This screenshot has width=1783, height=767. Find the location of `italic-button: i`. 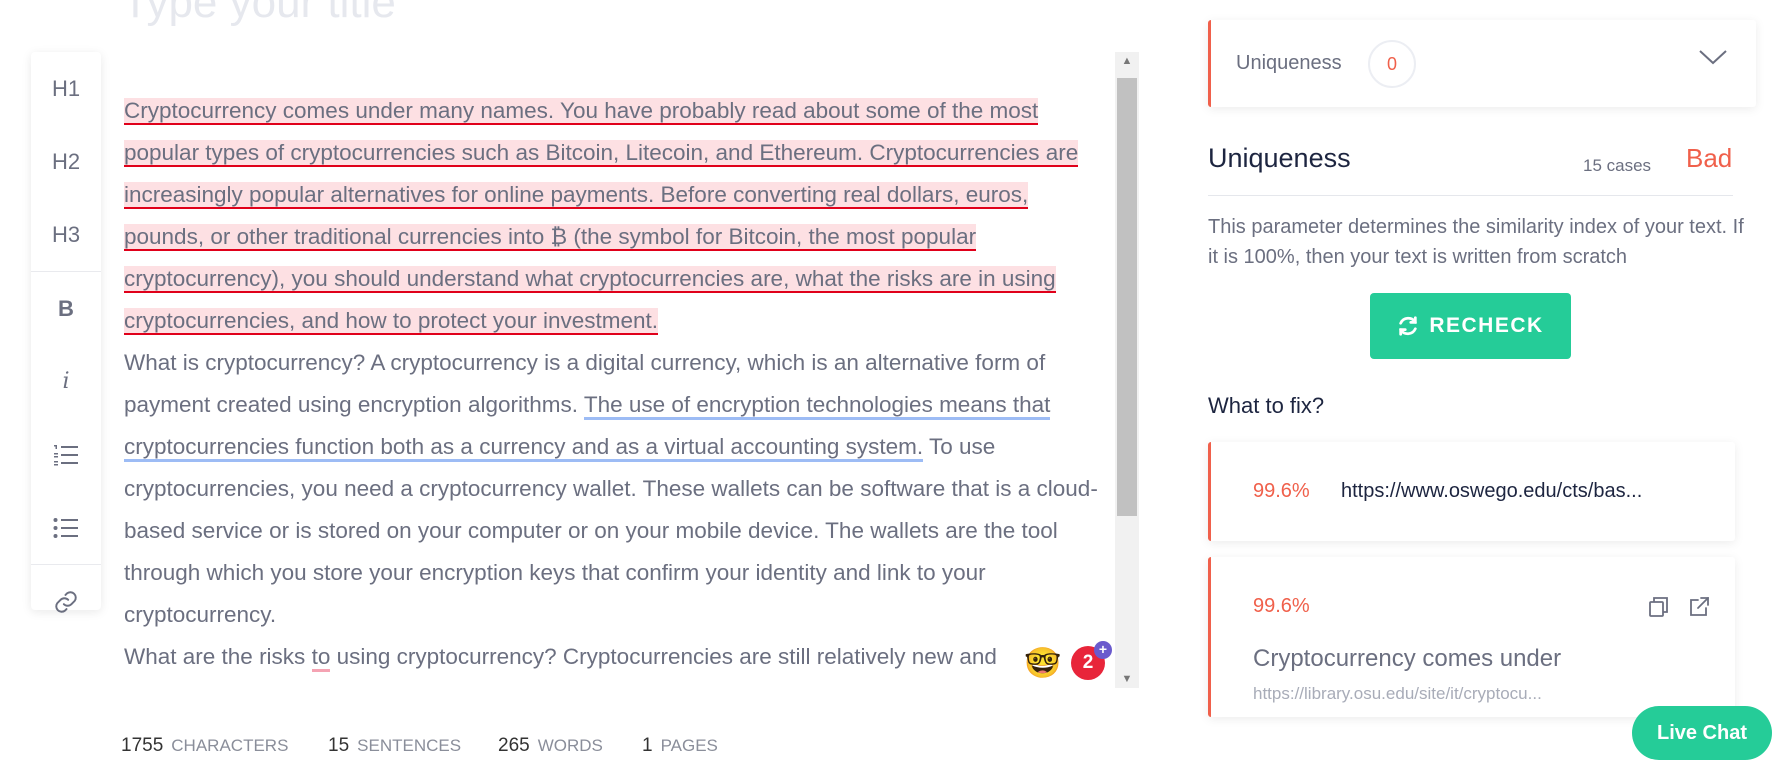

italic-button: i is located at coordinates (66, 381).